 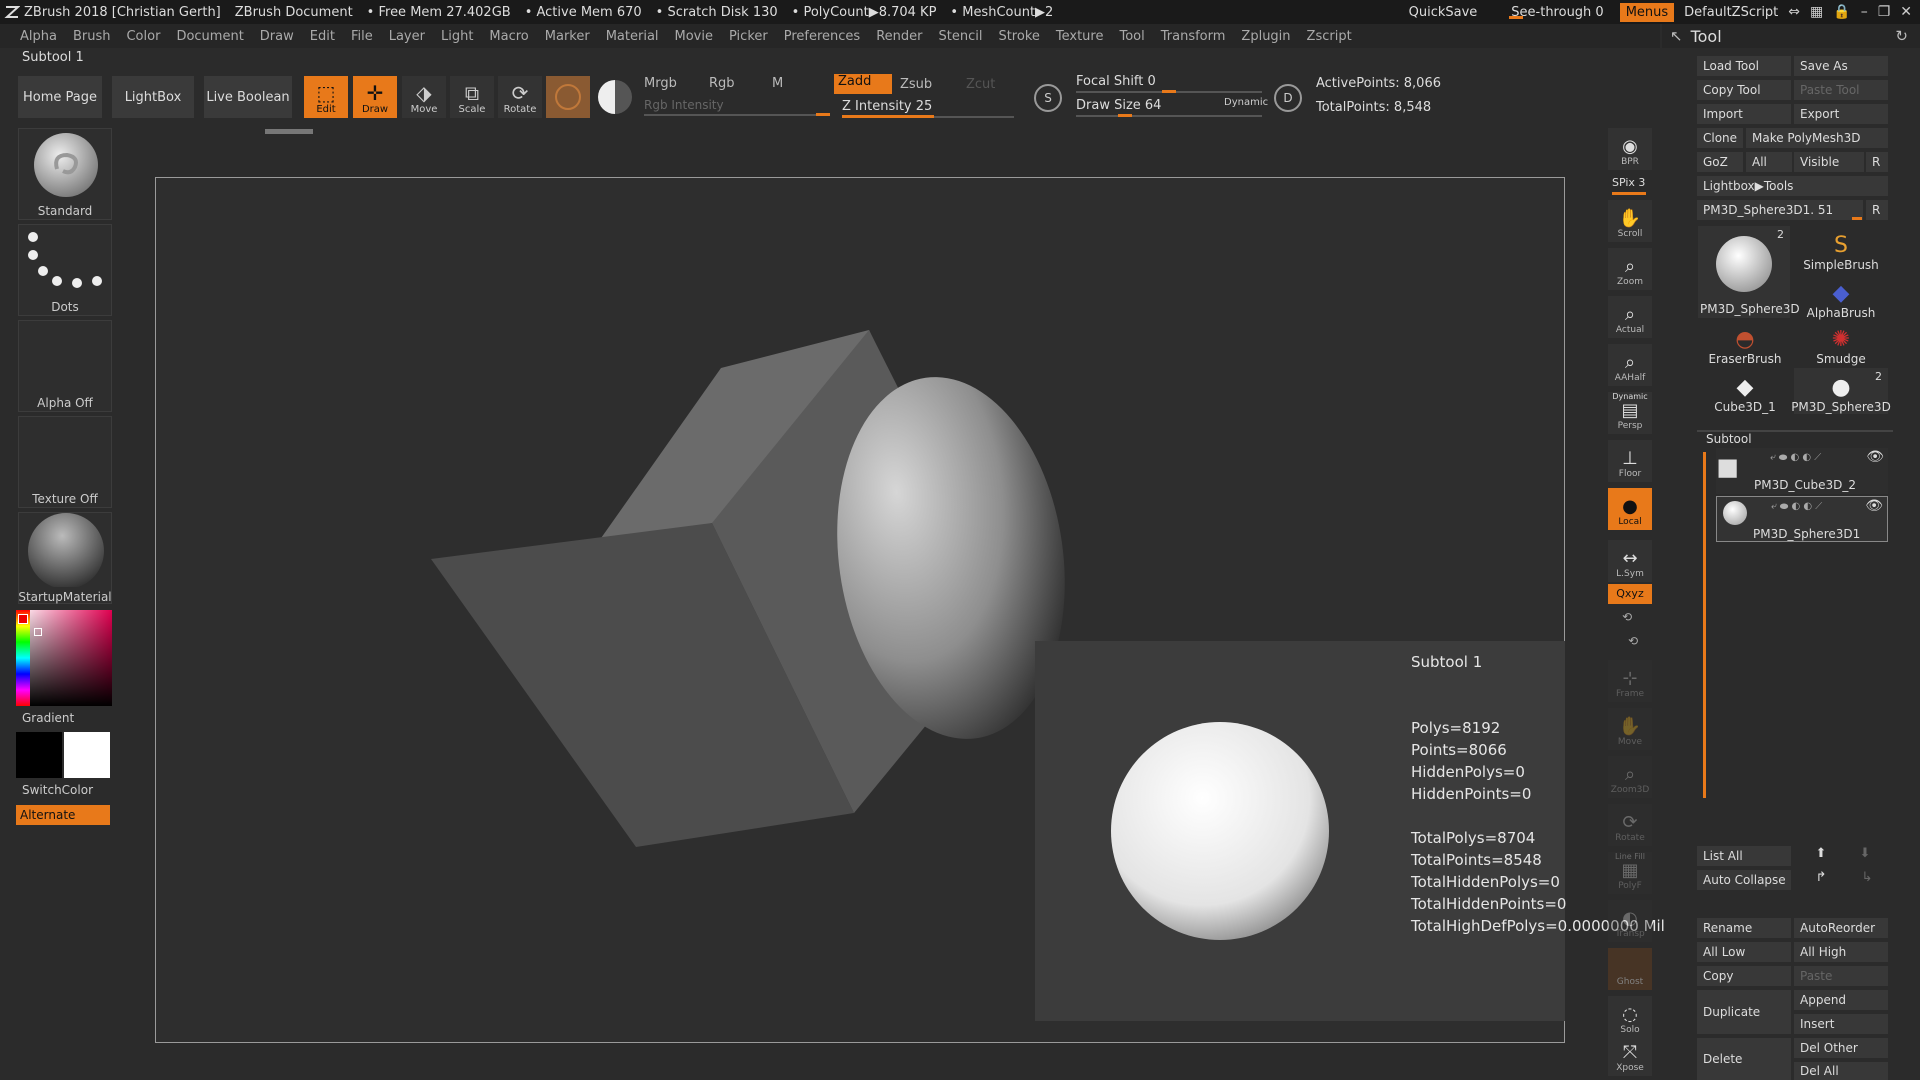 What do you see at coordinates (1633, 641) in the screenshot?
I see `rotate-z-icon: ⟲` at bounding box center [1633, 641].